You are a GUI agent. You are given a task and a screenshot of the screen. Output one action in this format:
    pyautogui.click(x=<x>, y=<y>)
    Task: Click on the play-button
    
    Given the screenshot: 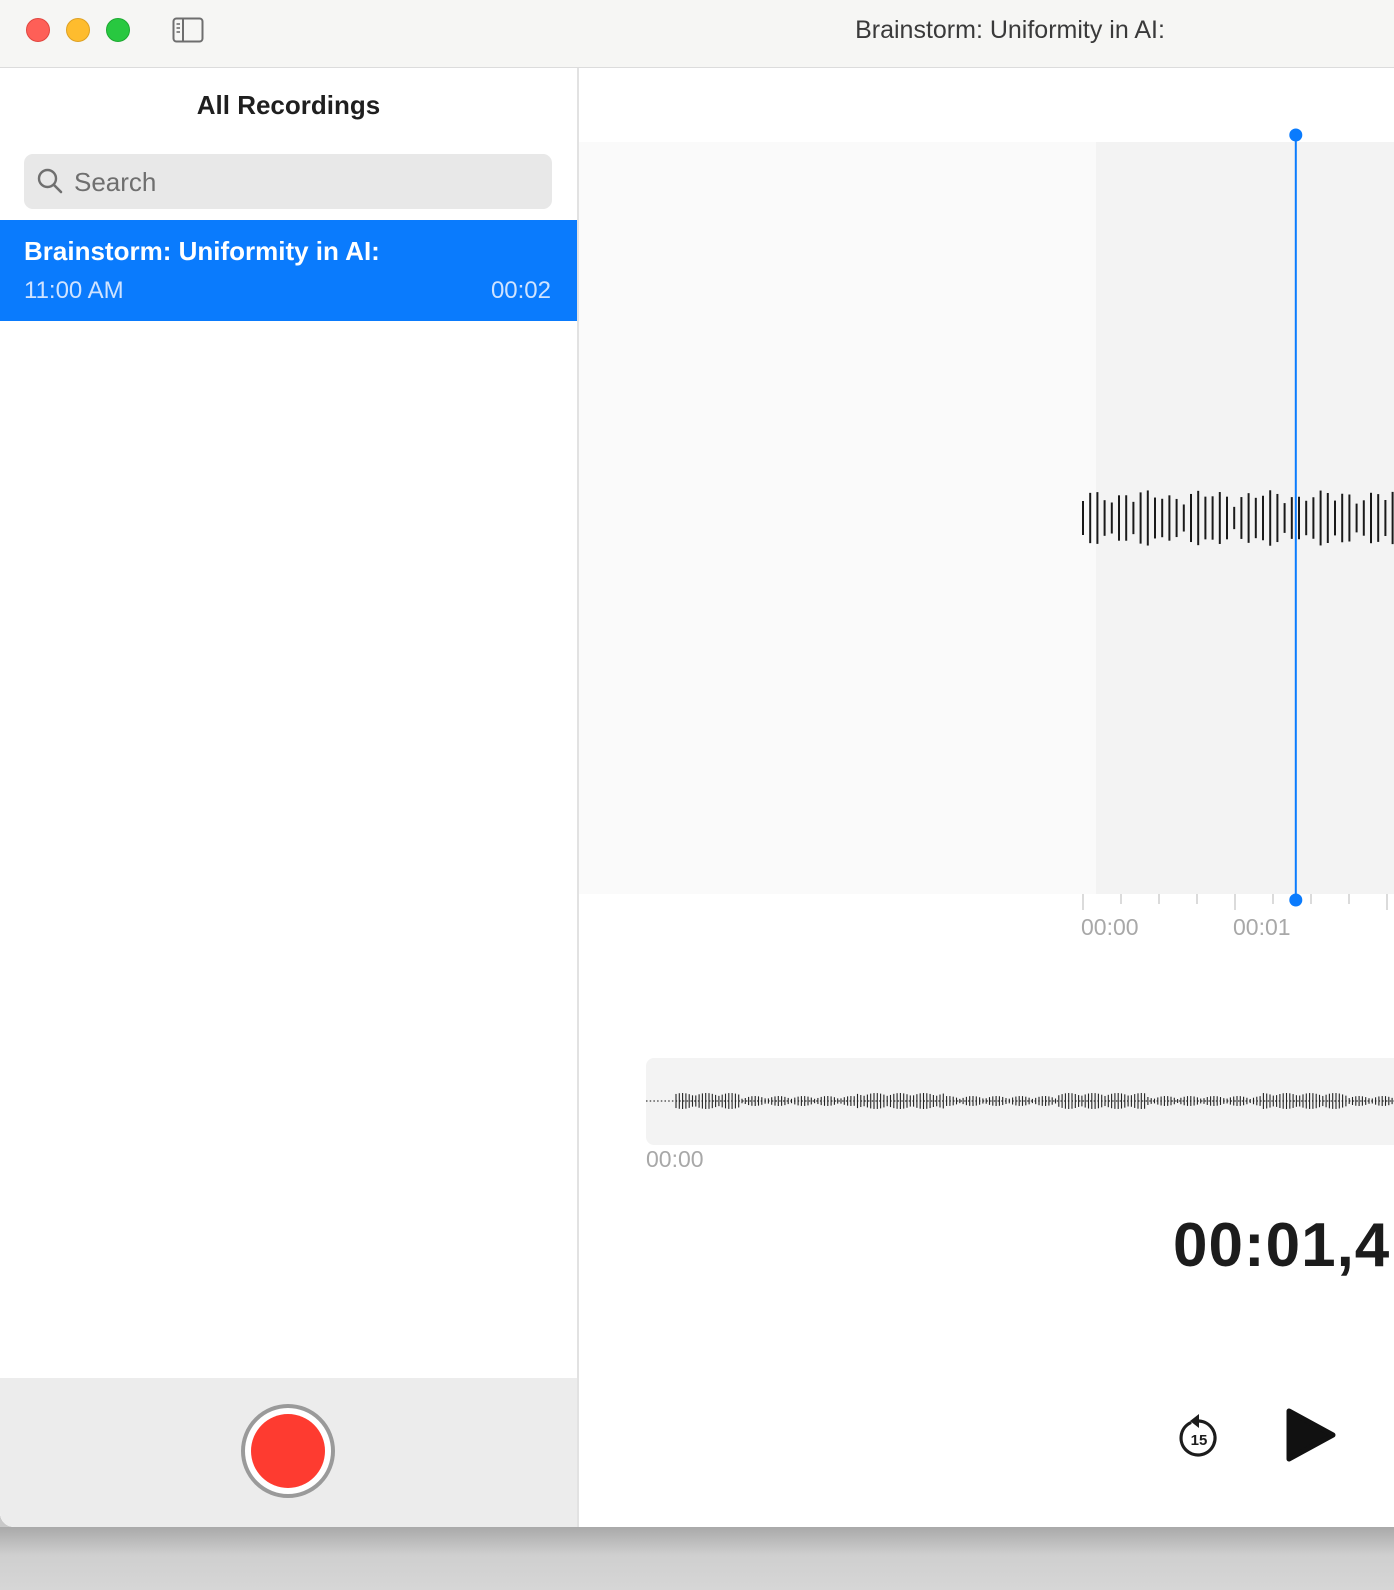 What is the action you would take?
    pyautogui.click(x=1311, y=1435)
    